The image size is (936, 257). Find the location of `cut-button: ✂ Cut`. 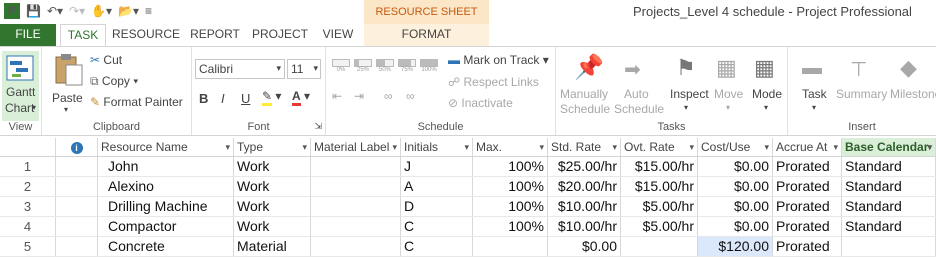

cut-button: ✂ Cut is located at coordinates (106, 60).